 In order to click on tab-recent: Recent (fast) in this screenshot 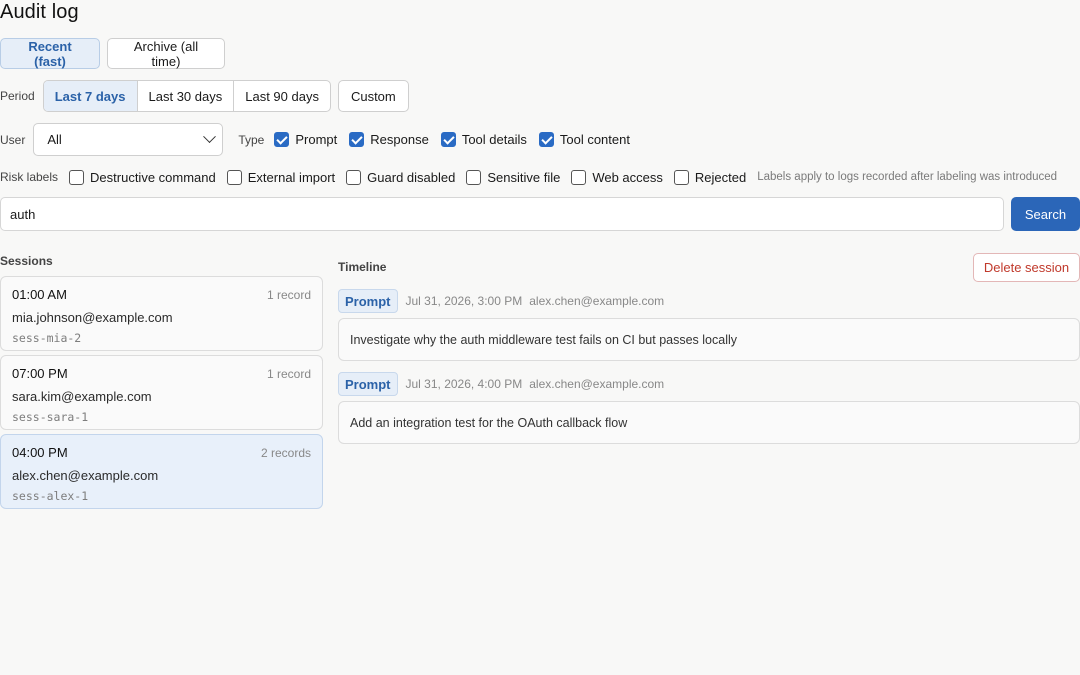, I will do `click(50, 53)`.